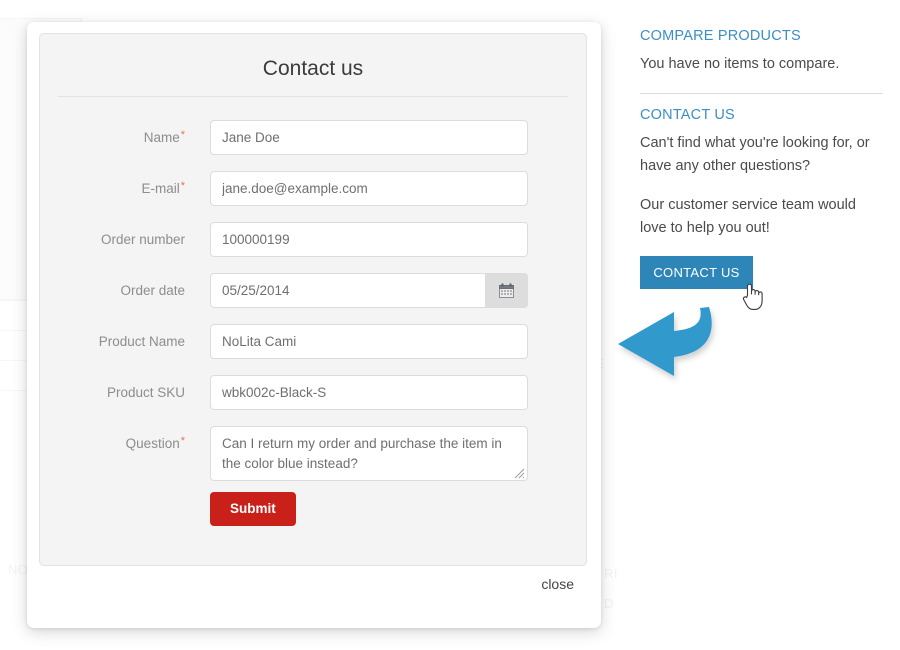  What do you see at coordinates (740, 64) in the screenshot?
I see `compare-products-text: You have no items to compare.` at bounding box center [740, 64].